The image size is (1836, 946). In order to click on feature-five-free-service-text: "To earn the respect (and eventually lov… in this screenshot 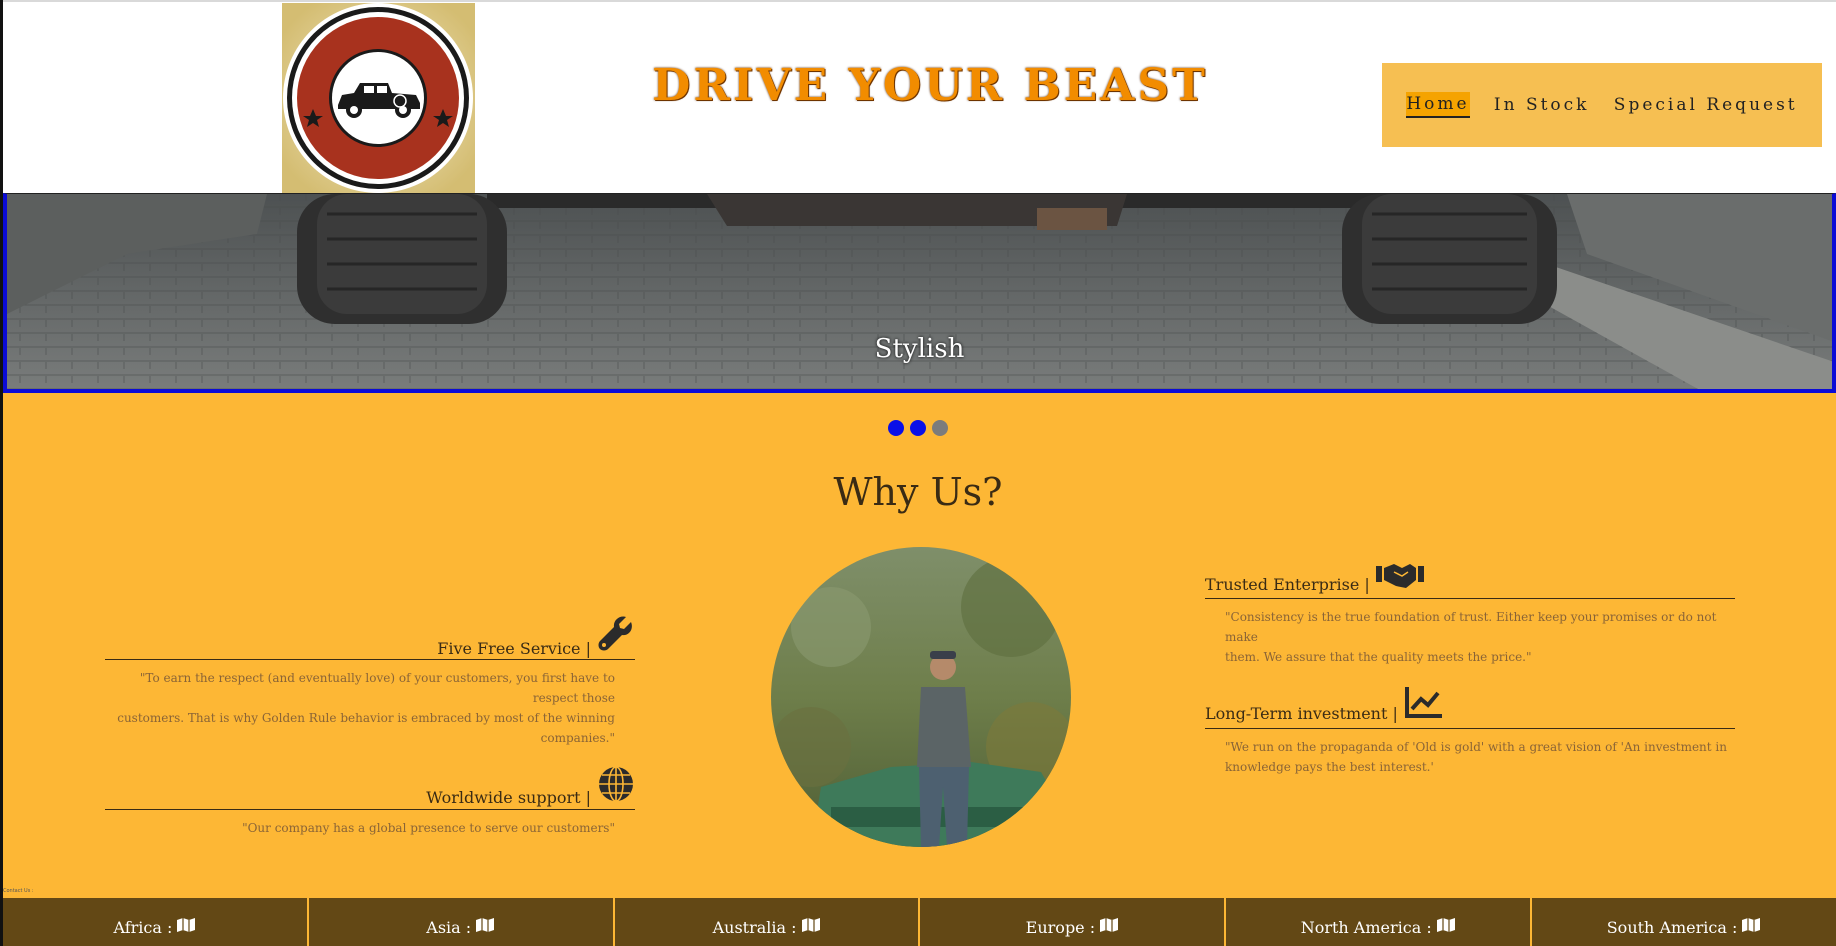, I will do `click(360, 708)`.